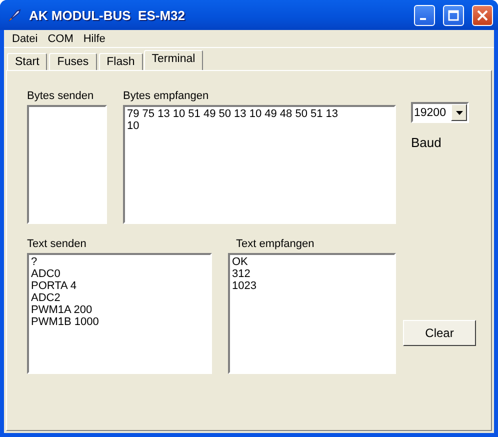 The width and height of the screenshot is (498, 437). I want to click on bytes-send-field, so click(67, 164).